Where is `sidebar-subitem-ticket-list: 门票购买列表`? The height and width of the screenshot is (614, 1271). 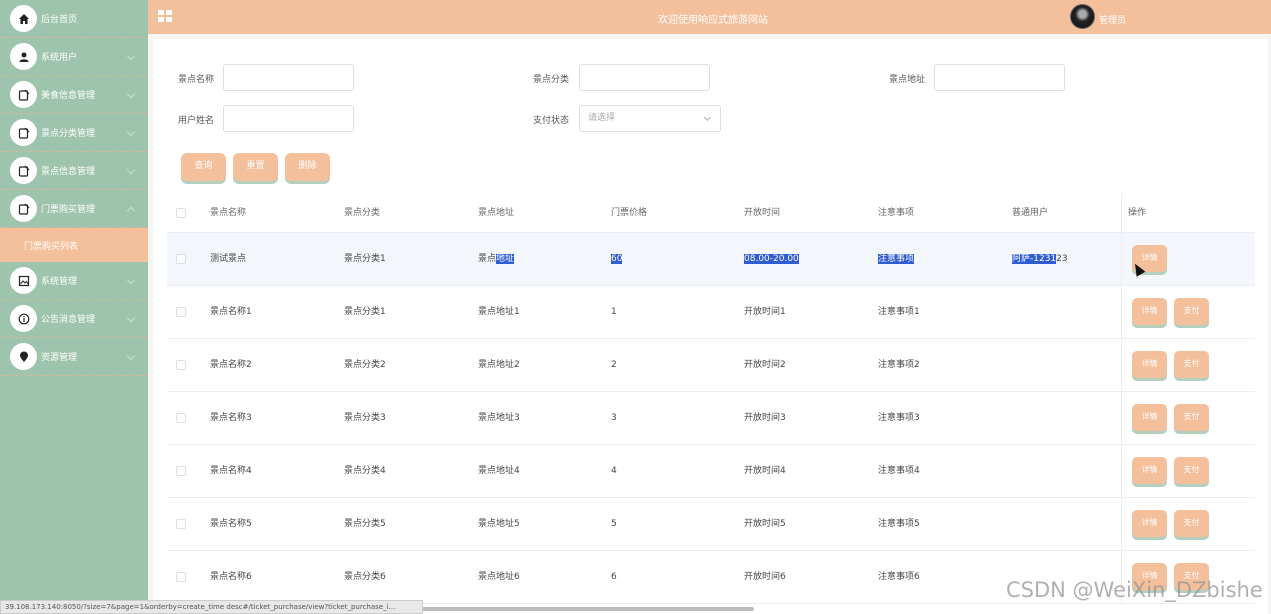
sidebar-subitem-ticket-list: 门票购买列表 is located at coordinates (74, 245).